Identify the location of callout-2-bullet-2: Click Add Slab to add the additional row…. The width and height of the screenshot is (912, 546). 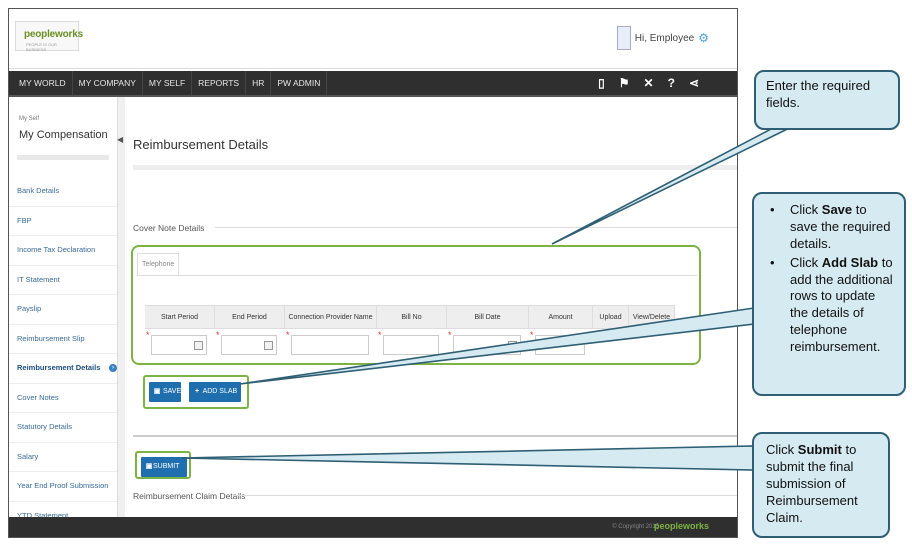
(830, 305).